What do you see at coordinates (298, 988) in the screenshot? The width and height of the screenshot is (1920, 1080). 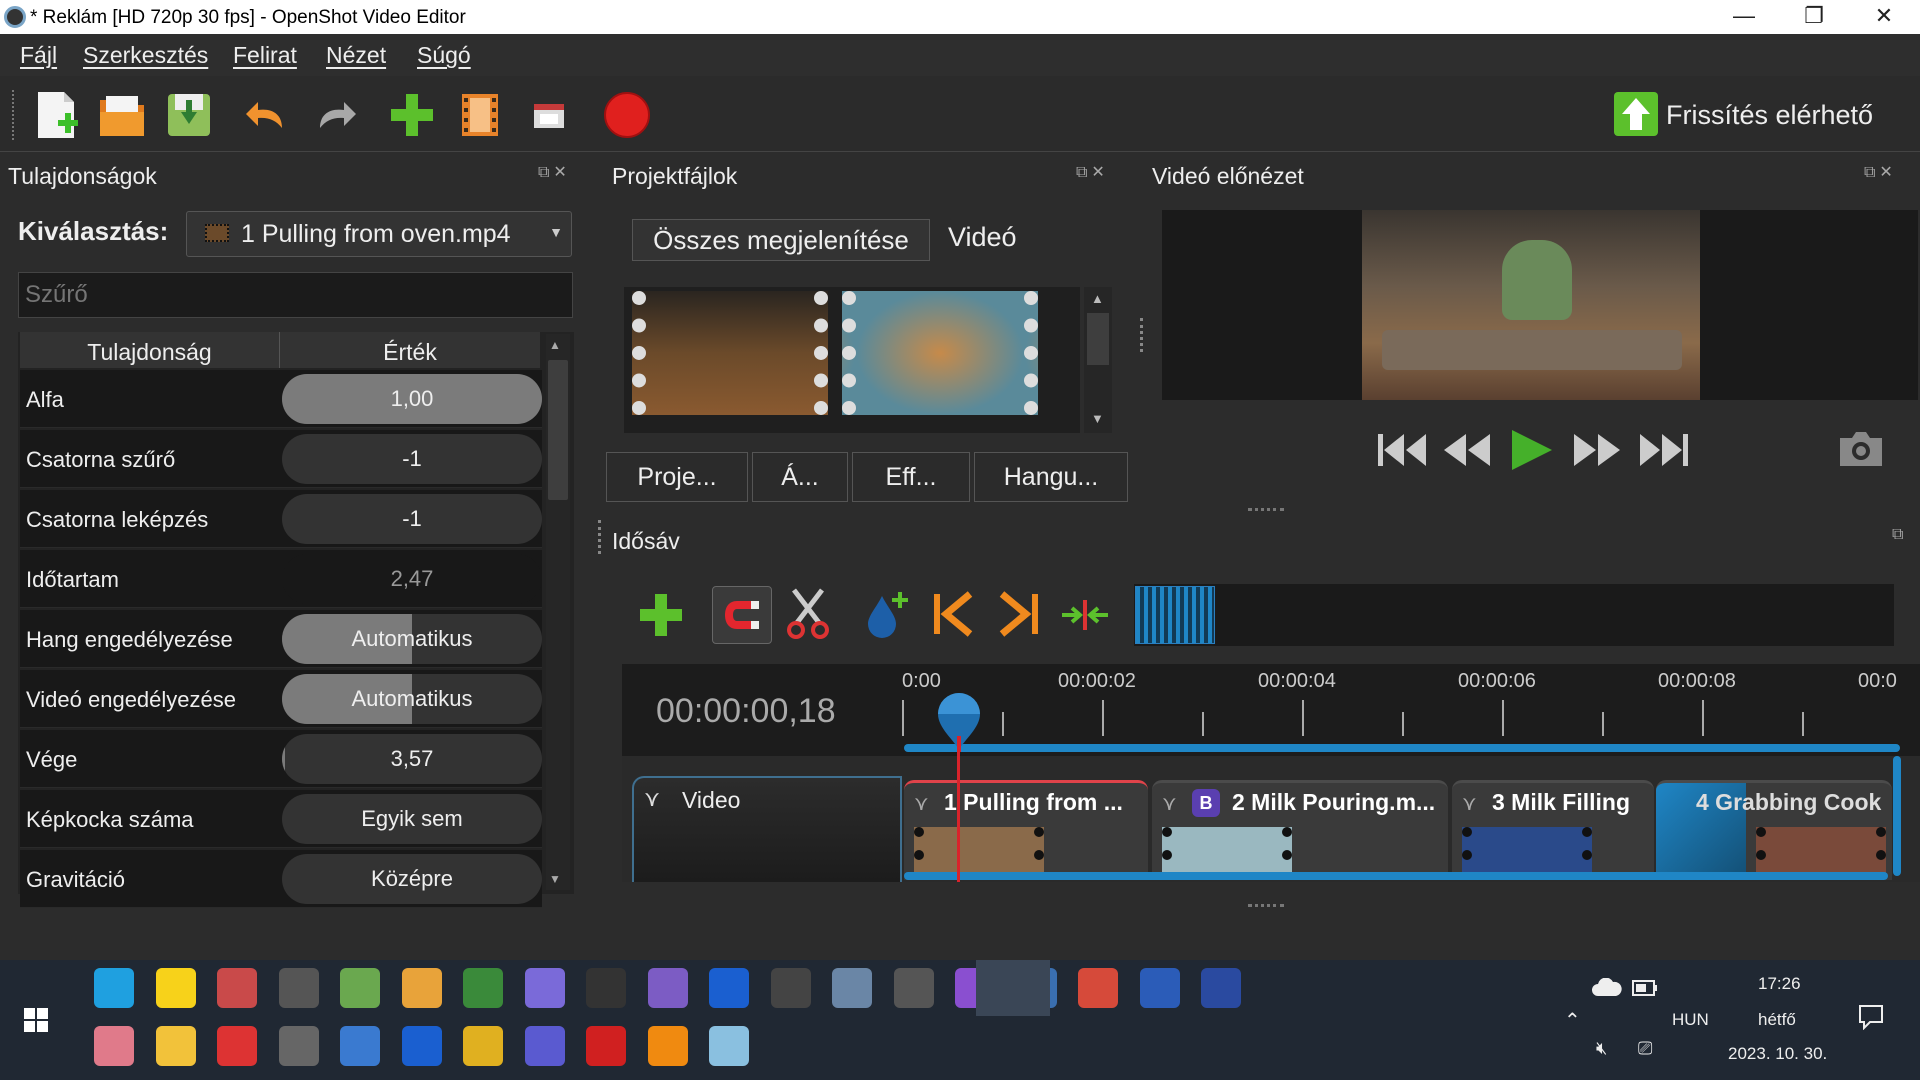 I see `kindle-icon` at bounding box center [298, 988].